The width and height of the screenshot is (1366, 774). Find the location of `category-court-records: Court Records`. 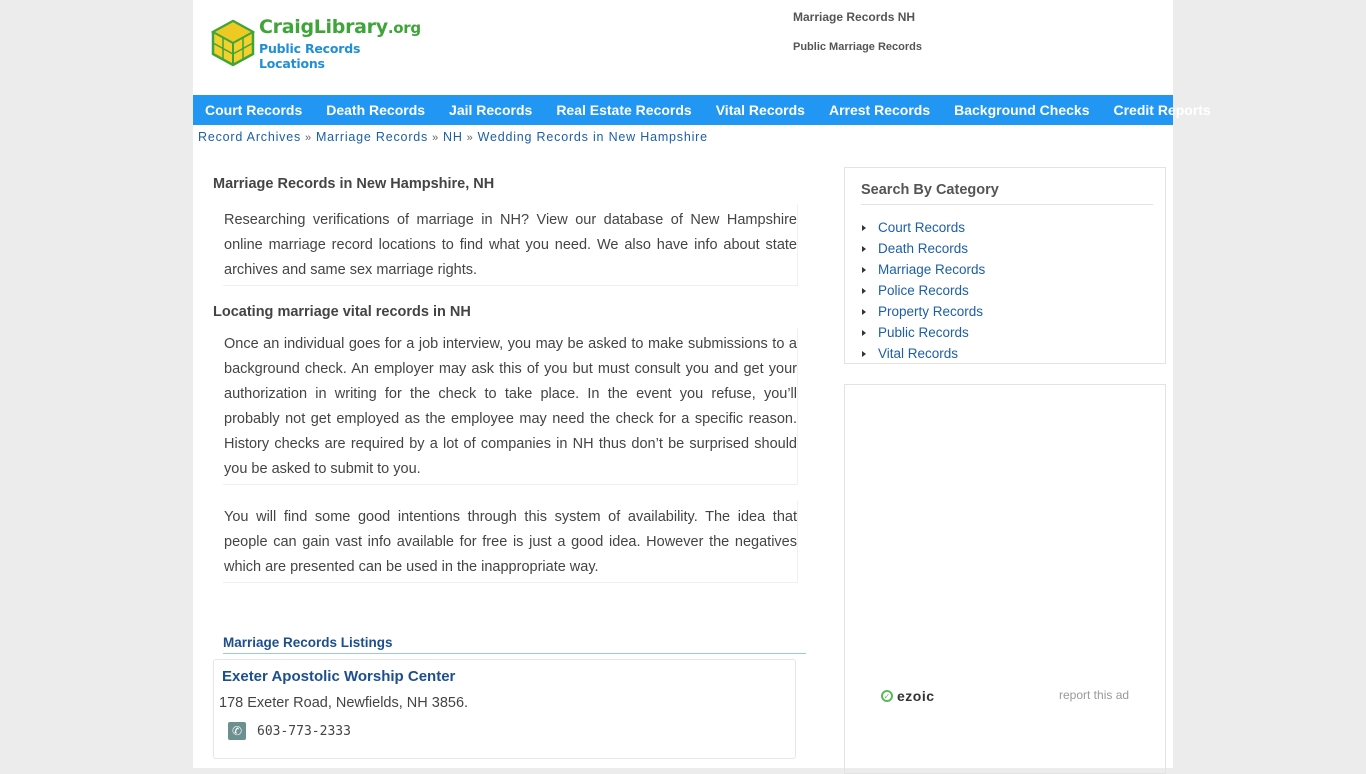

category-court-records: Court Records is located at coordinates (921, 227).